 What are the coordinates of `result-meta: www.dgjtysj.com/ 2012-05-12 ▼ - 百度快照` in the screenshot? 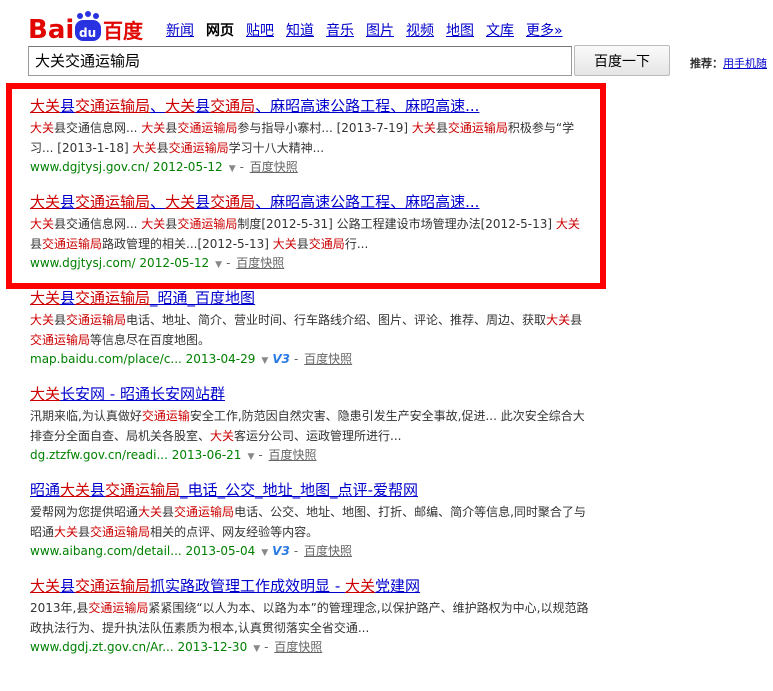 It's located at (310, 264).